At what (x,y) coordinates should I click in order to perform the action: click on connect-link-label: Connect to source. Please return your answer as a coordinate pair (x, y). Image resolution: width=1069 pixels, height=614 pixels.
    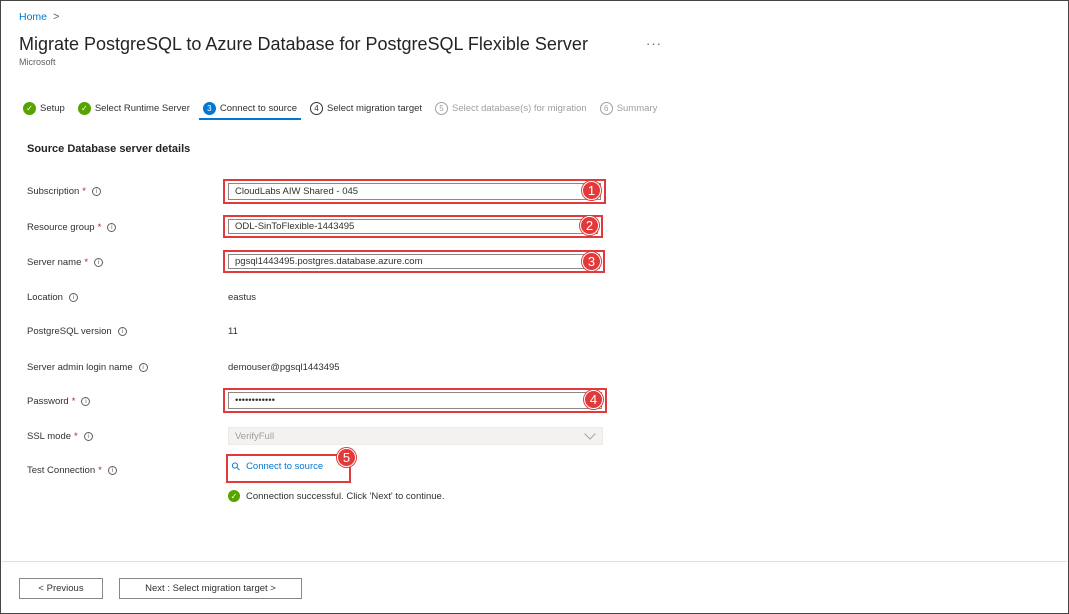
    Looking at the image, I should click on (285, 466).